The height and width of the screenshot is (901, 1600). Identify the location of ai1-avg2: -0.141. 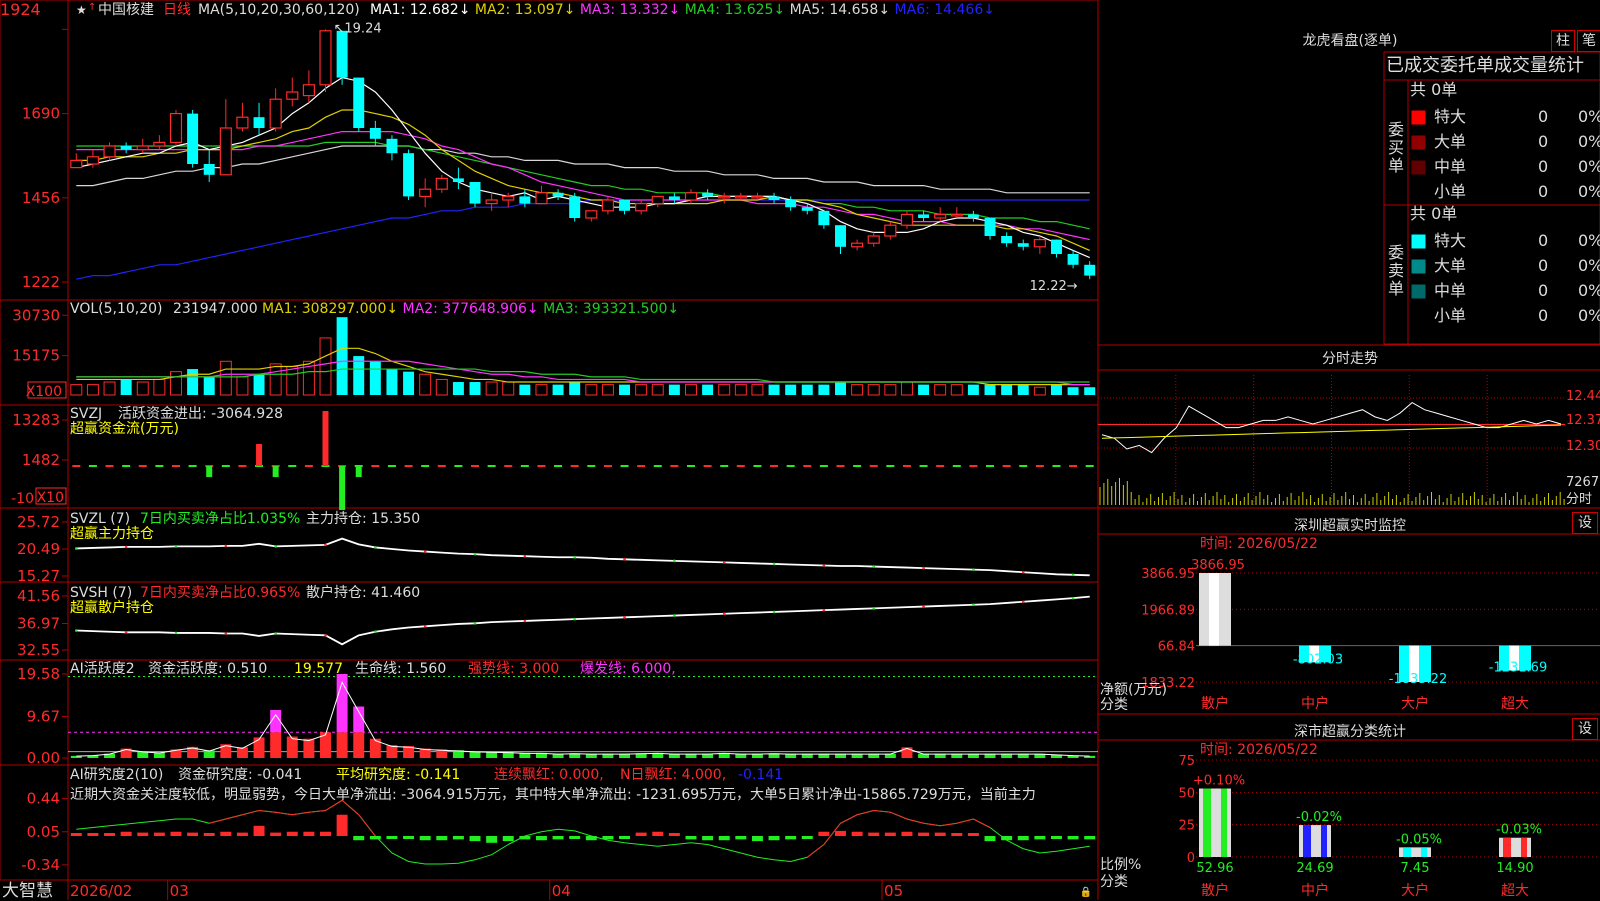
(761, 775).